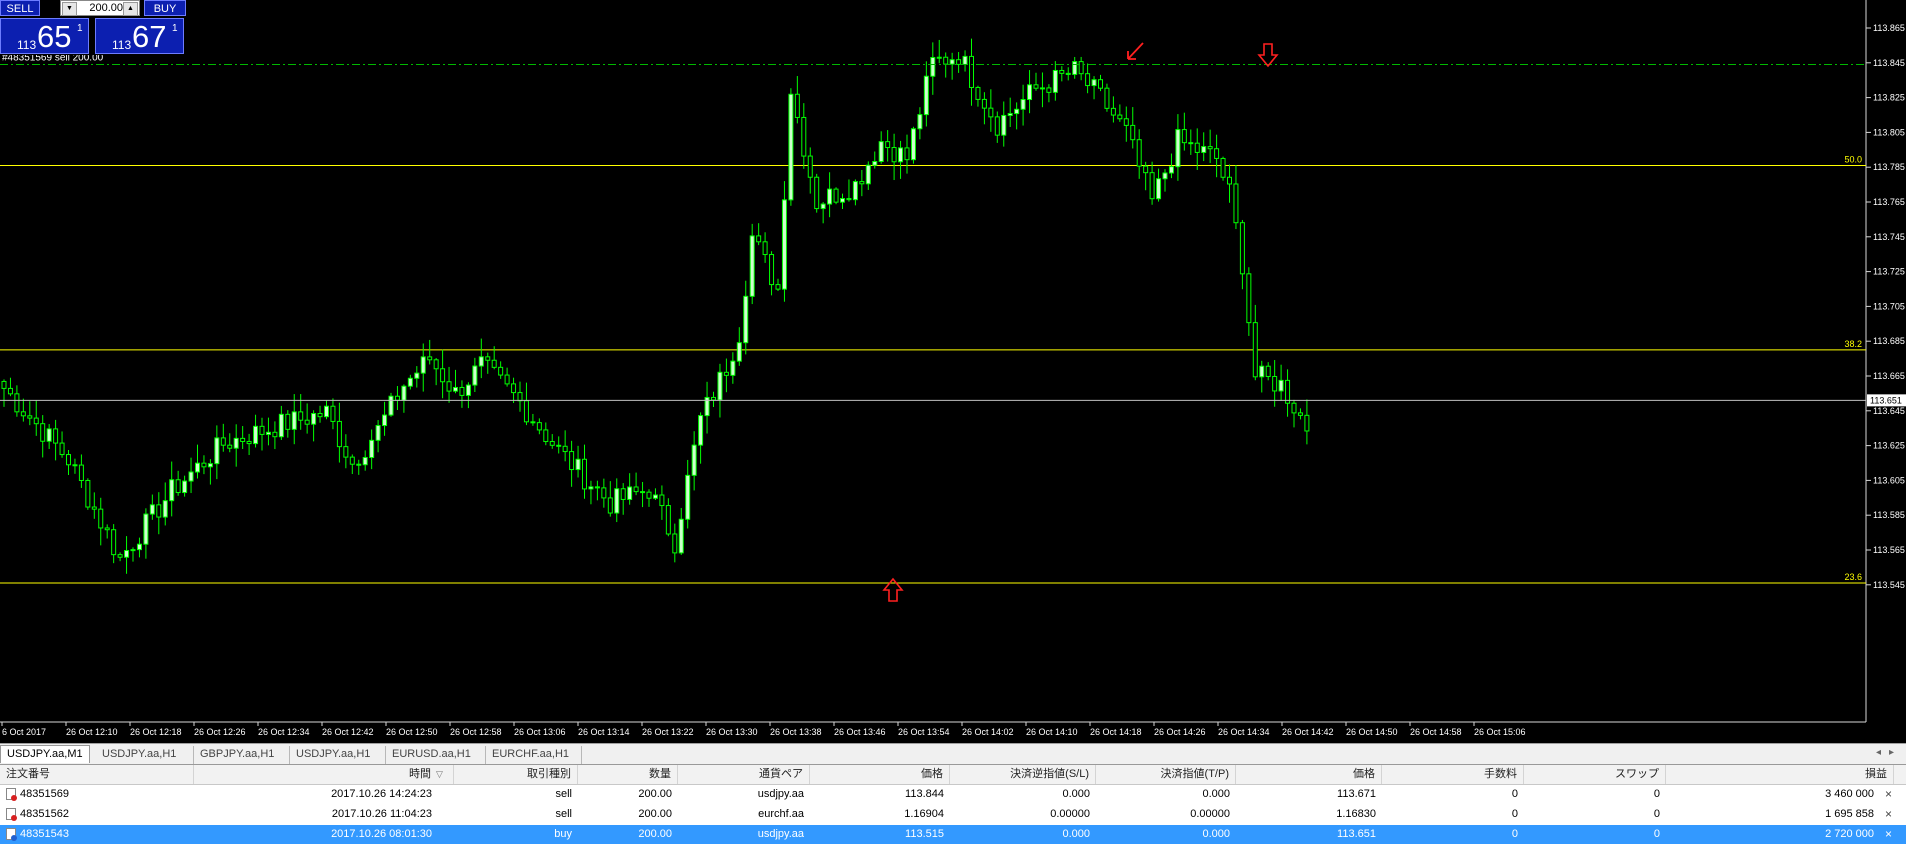 The width and height of the screenshot is (1906, 851). I want to click on price-tick-label: 113.625, so click(1889, 446).